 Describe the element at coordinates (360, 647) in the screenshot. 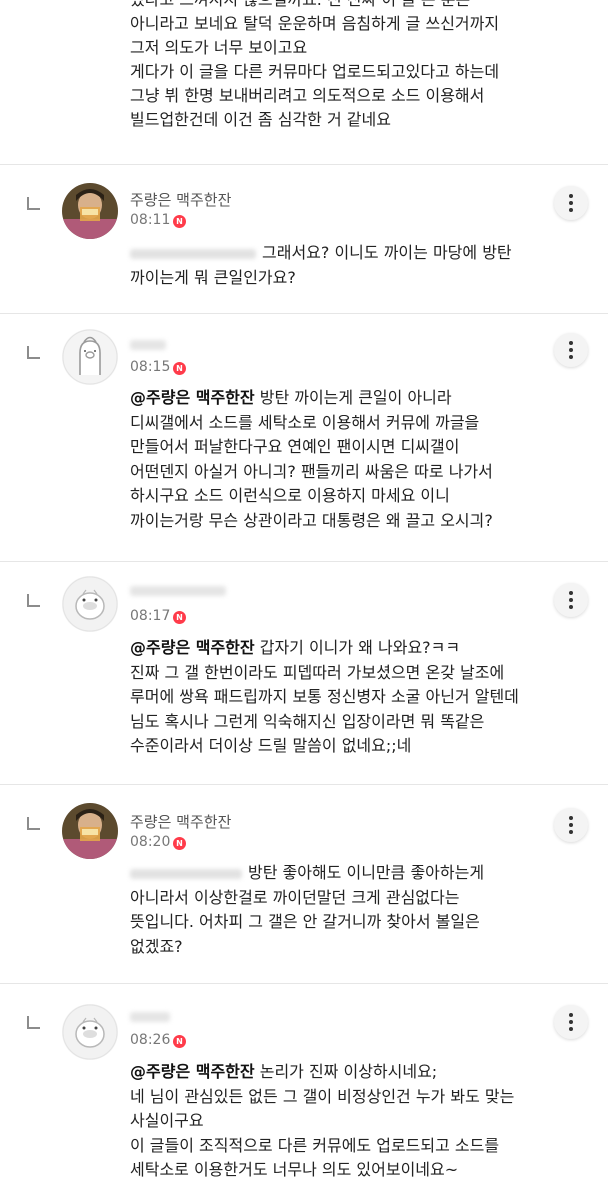

I see `text-line: 갑자기 이니가 왜 나와요?ㅋㅋ` at that location.